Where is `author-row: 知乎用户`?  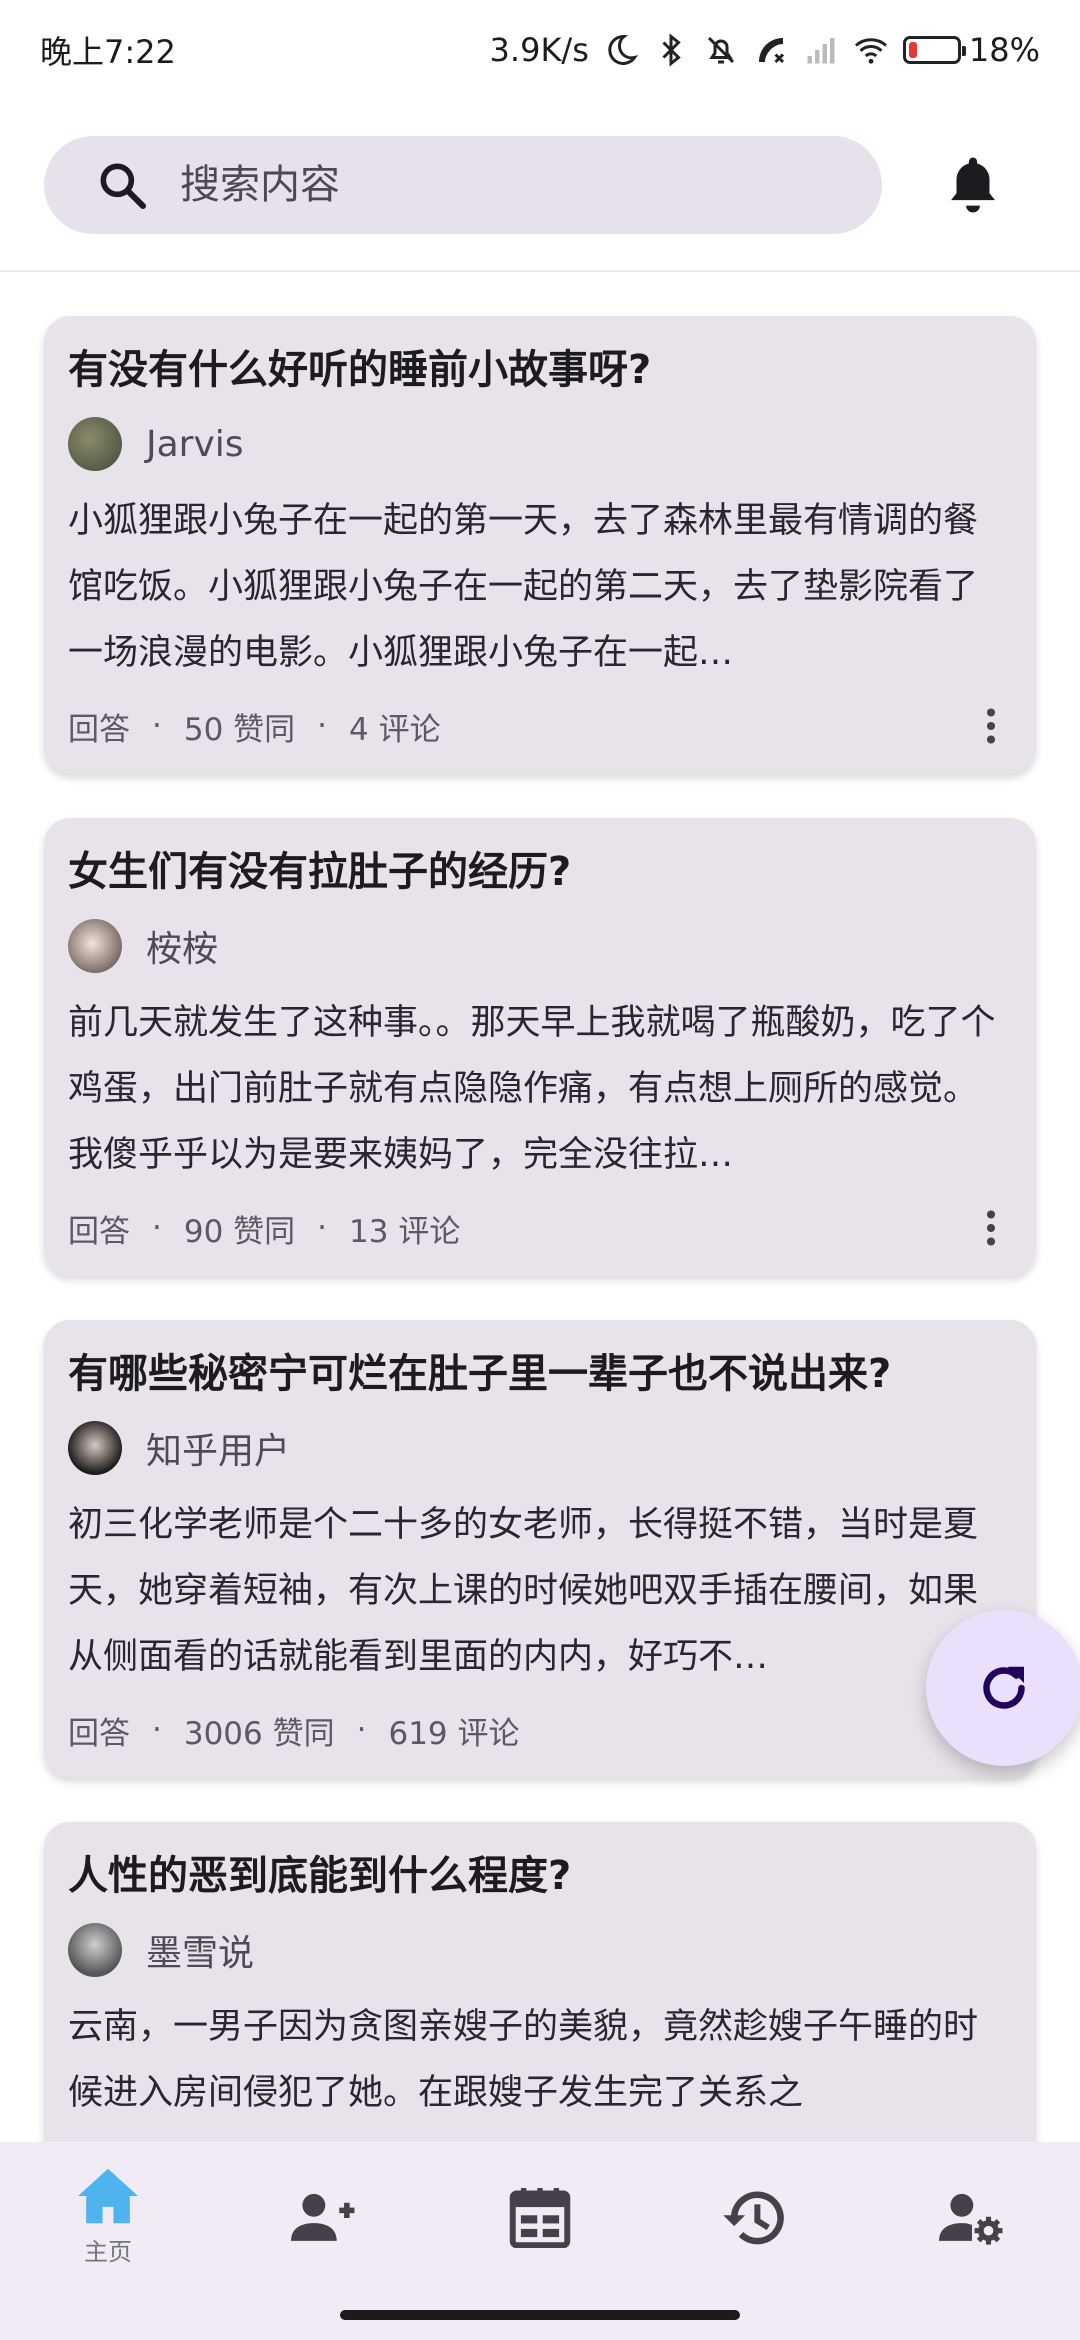
author-row: 知乎用户 is located at coordinates (540, 1448).